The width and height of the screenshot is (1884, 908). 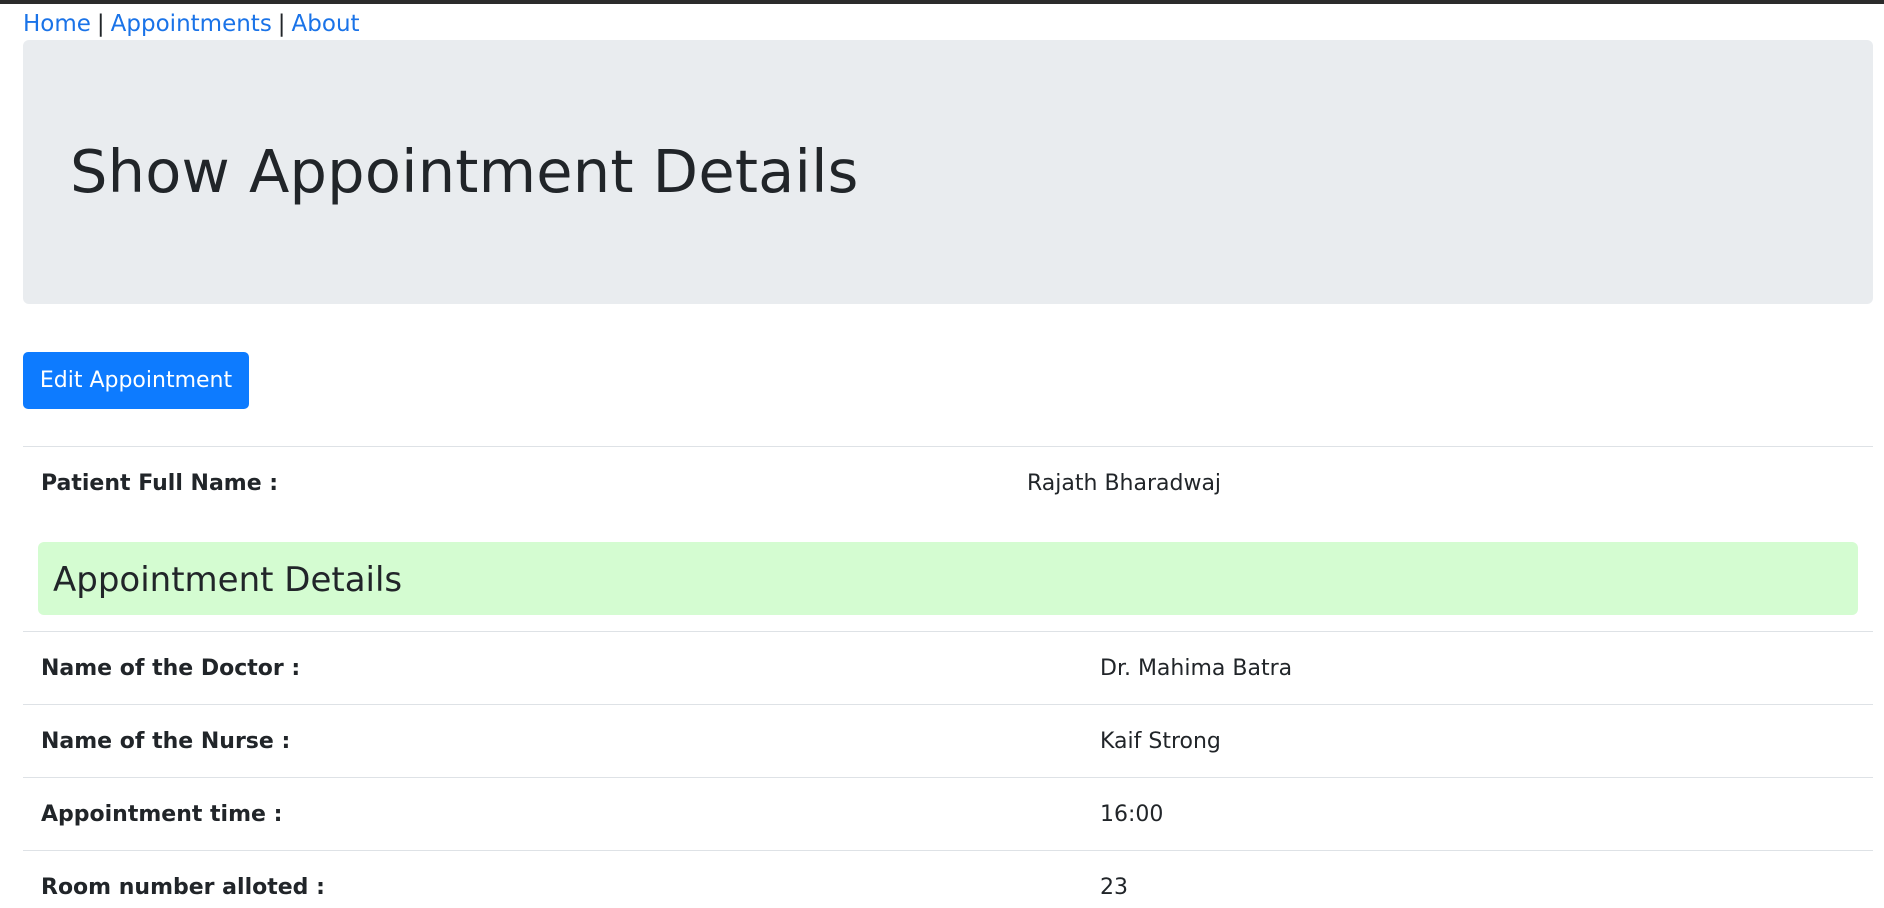 What do you see at coordinates (942, 2) in the screenshot?
I see `window-top-border` at bounding box center [942, 2].